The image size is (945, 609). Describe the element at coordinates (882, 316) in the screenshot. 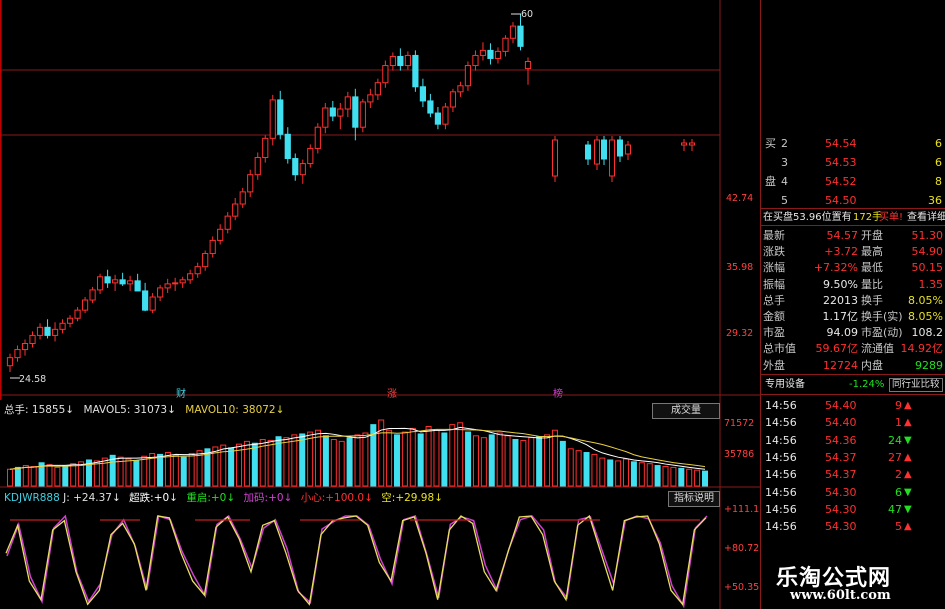

I see `quote-label: 换手(实)` at that location.